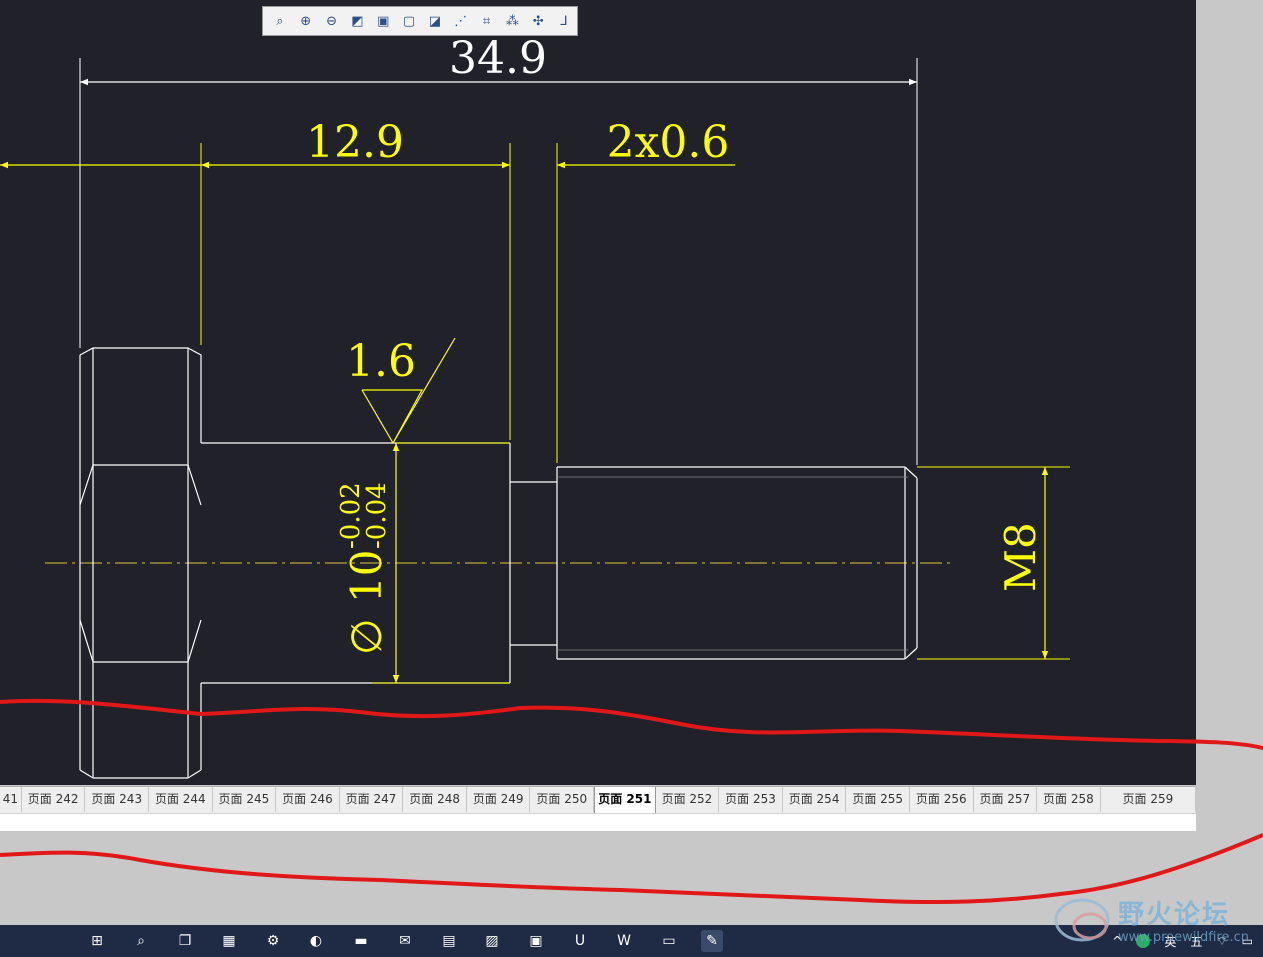  Describe the element at coordinates (751, 799) in the screenshot. I see `page-tab: 页面 253` at that location.